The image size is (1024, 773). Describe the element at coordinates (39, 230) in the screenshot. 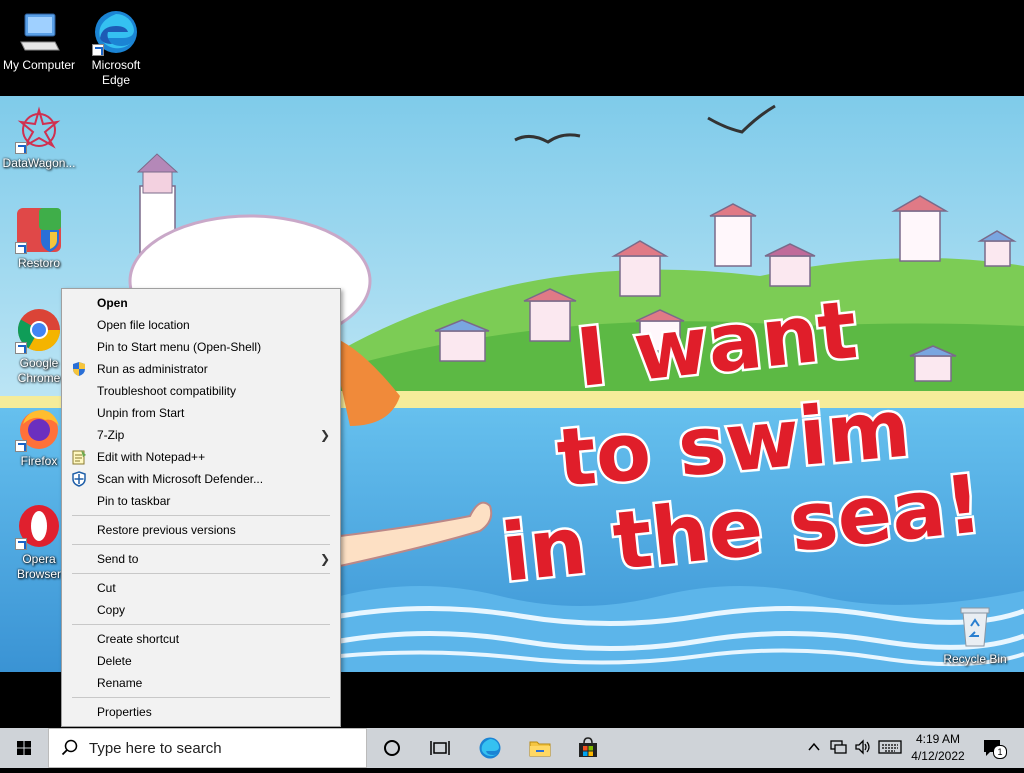

I see `restoro-icon` at that location.